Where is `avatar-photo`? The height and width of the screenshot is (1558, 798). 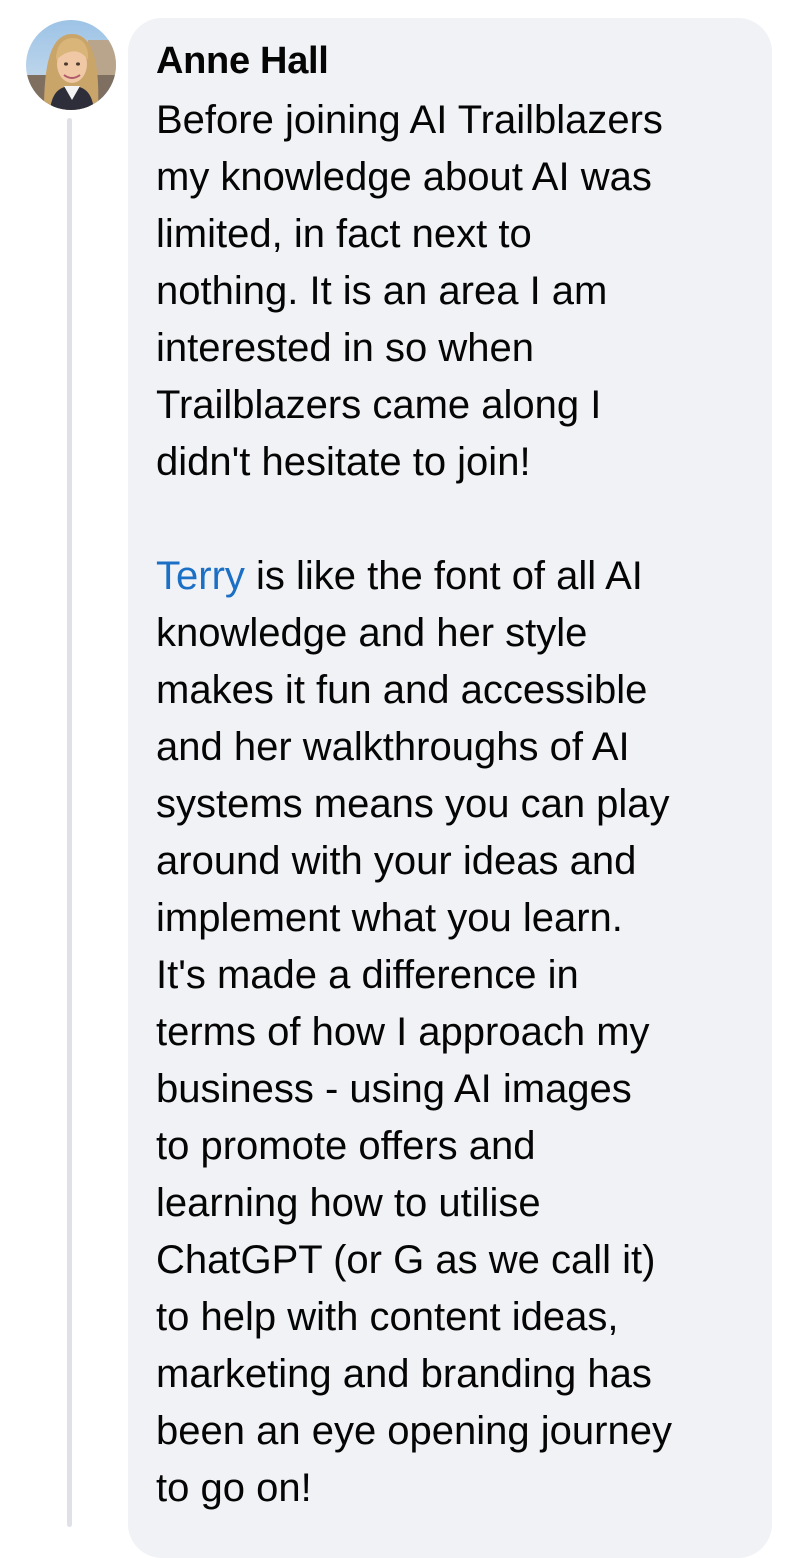
avatar-photo is located at coordinates (71, 65).